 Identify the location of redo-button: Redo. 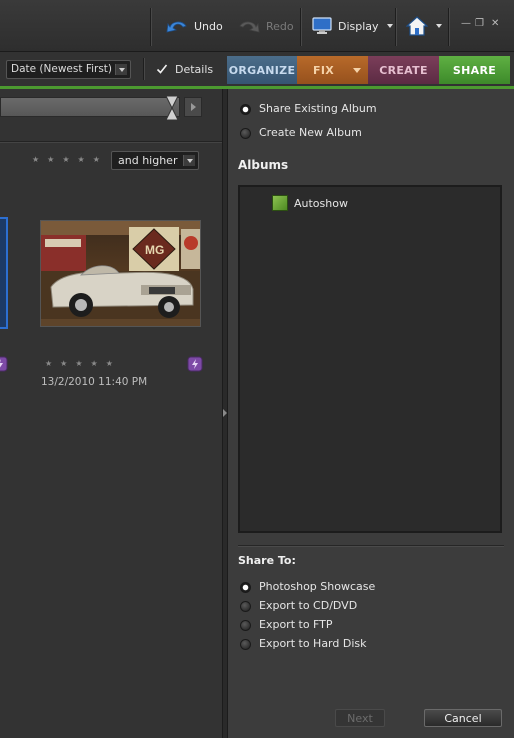
(266, 26).